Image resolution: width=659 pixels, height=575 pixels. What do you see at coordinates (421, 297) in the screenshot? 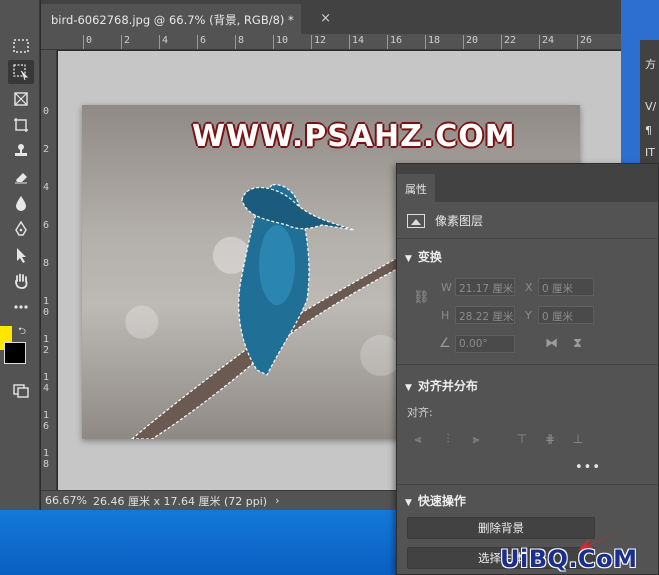
I see `link-dimensions-icon: ⛓` at bounding box center [421, 297].